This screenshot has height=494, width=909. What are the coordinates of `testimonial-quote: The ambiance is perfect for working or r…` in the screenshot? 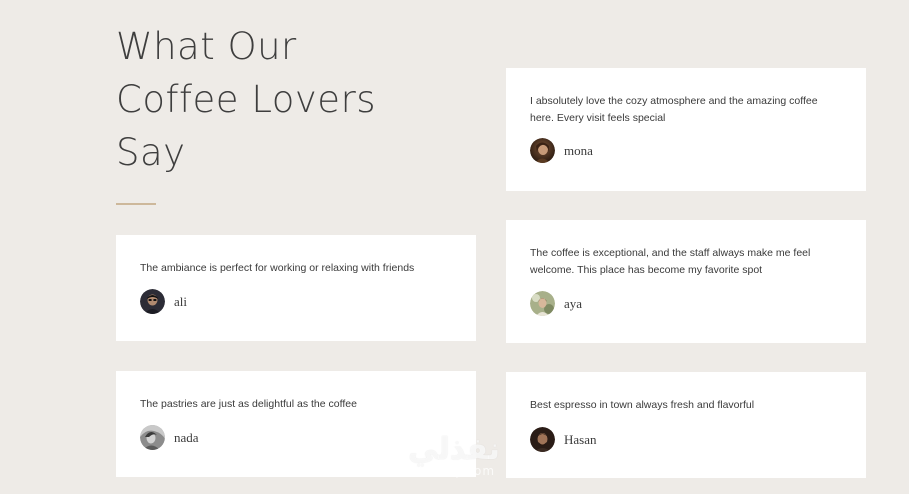 It's located at (277, 268).